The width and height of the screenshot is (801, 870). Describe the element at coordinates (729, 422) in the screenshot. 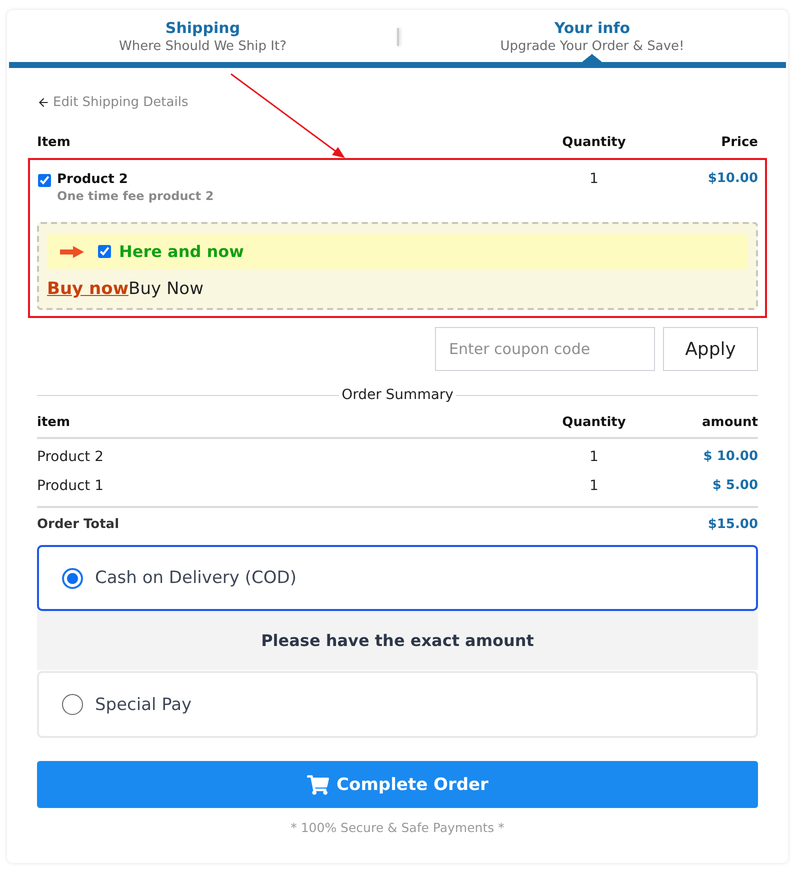

I see `column-header: amount` at that location.